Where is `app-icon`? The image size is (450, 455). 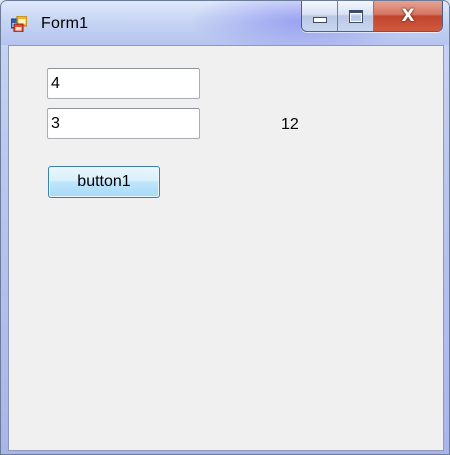 app-icon is located at coordinates (19, 24).